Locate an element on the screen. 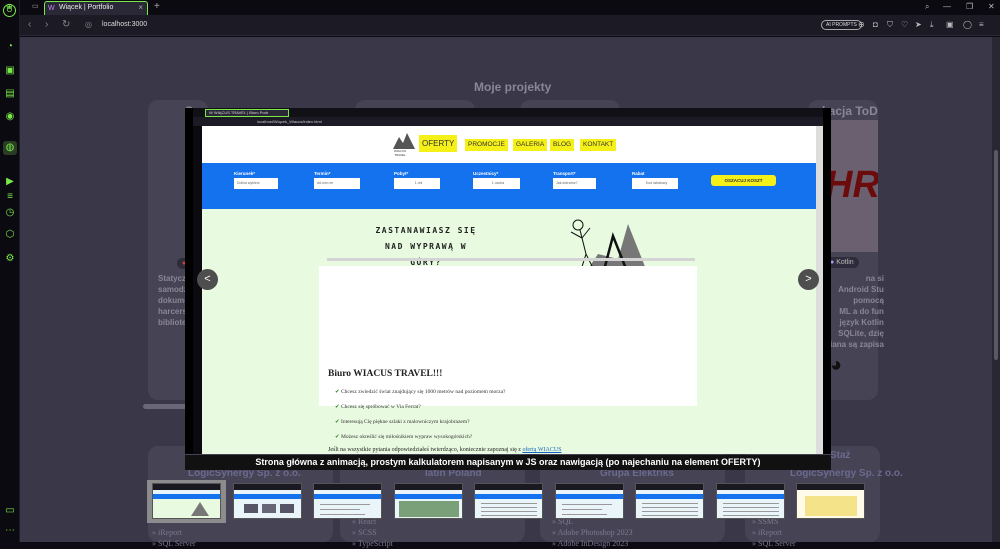 The height and width of the screenshot is (549, 1000). bullet-item: ✔ Chcesz się spróbować w Via Ferrat? is located at coordinates (378, 407).